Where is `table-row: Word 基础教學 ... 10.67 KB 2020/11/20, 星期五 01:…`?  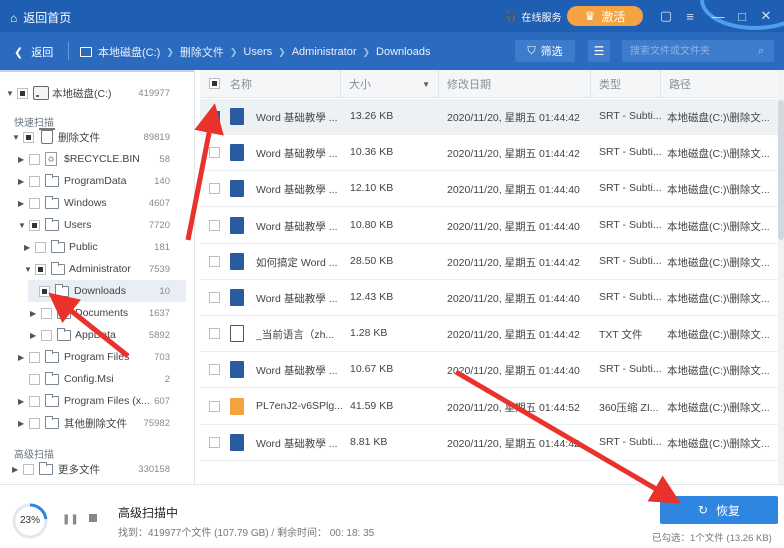 table-row: Word 基础教學 ... 10.67 KB 2020/11/20, 星期五 01:… is located at coordinates (489, 370).